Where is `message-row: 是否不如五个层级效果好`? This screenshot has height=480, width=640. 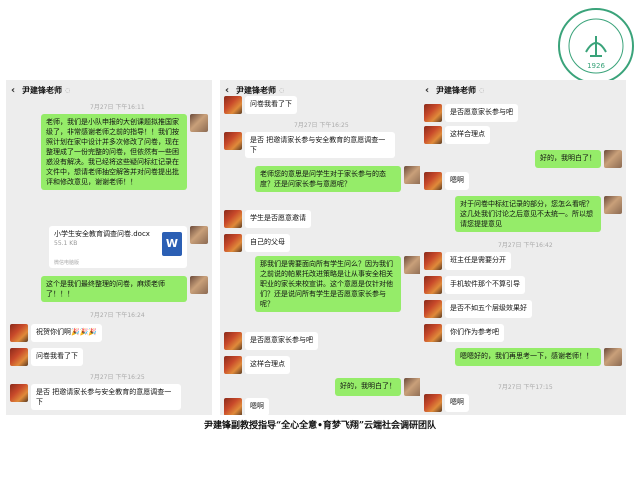 message-row: 是否不如五个层级效果好 is located at coordinates (478, 309).